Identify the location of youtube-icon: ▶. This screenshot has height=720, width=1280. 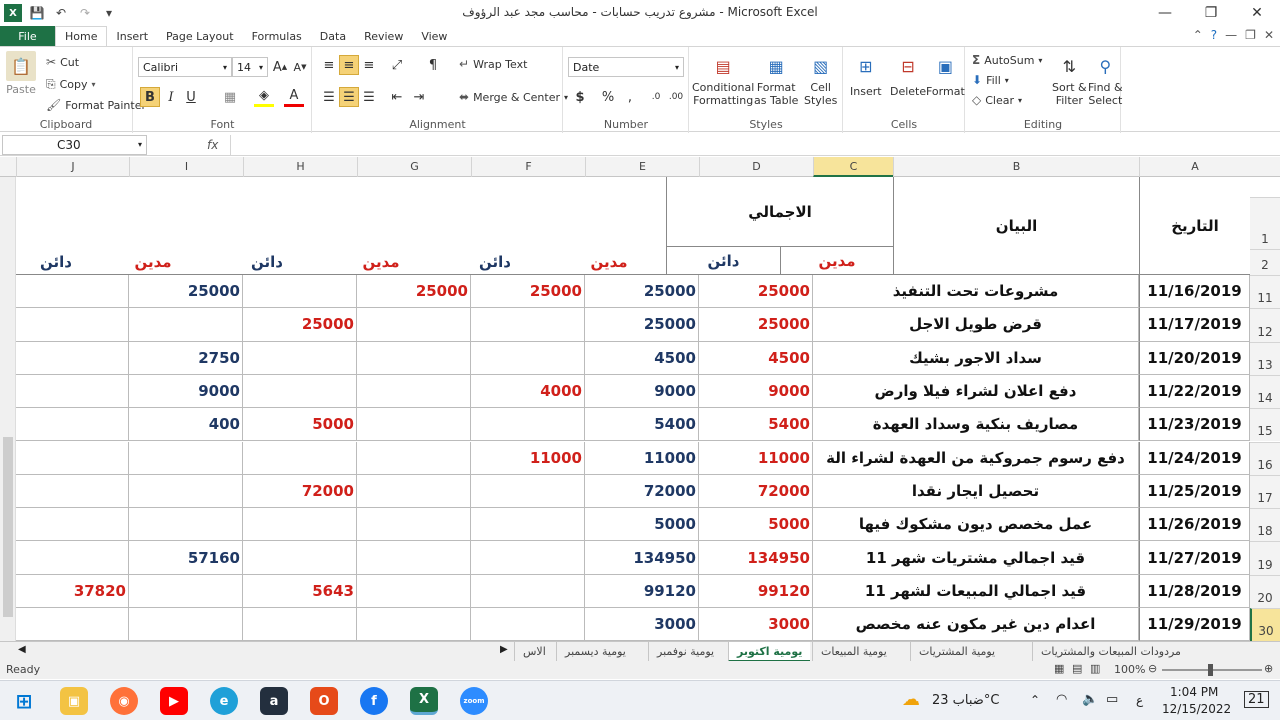
(174, 701).